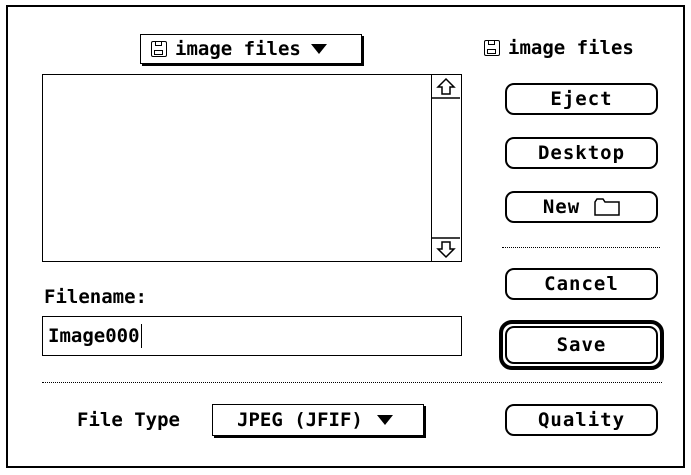  What do you see at coordinates (94, 336) in the screenshot?
I see `filename-value: Image000` at bounding box center [94, 336].